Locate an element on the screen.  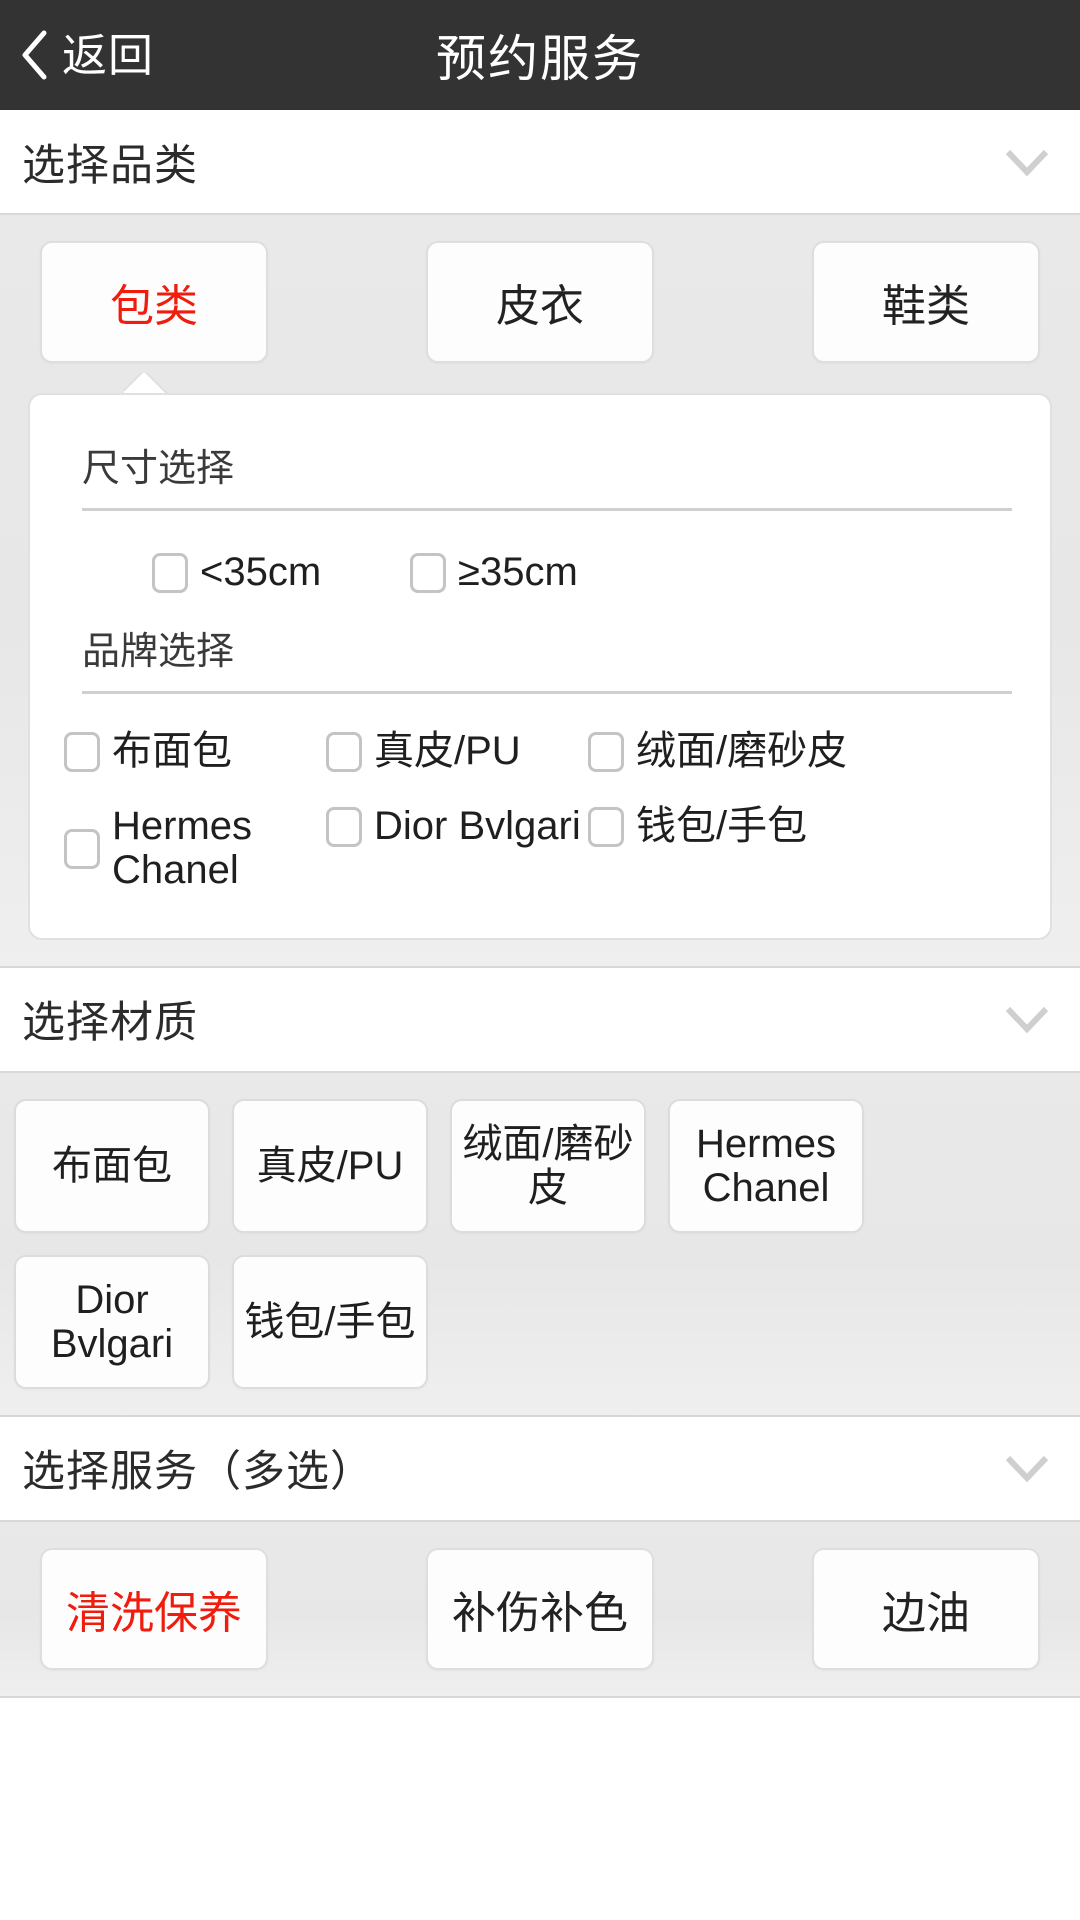
checkbox-brand-wallet-handbag-label: 钱包/手包 is located at coordinates (722, 826).